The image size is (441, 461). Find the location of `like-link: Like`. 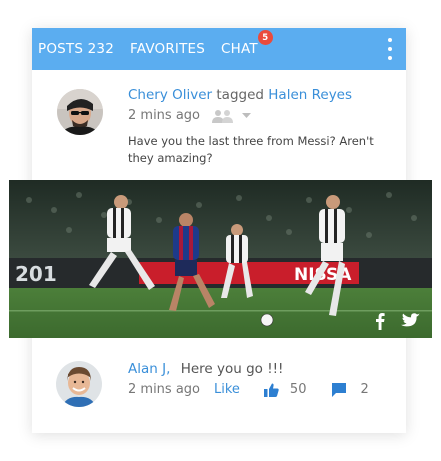

like-link: Like is located at coordinates (227, 389).